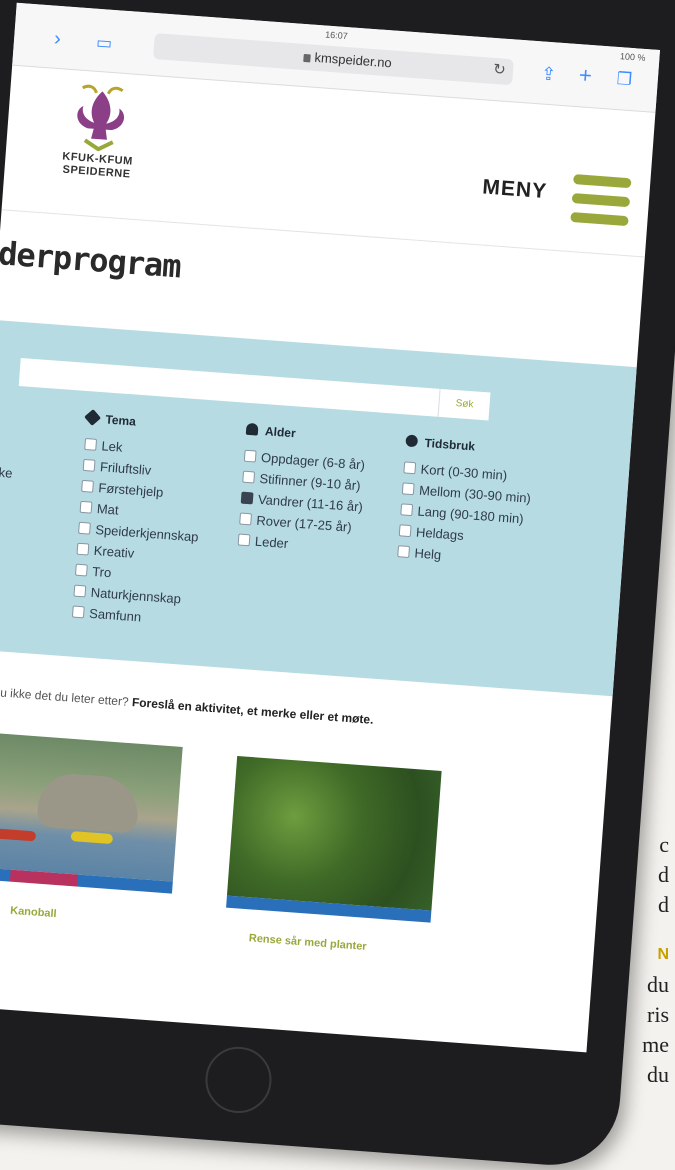 The width and height of the screenshot is (675, 1170). Describe the element at coordinates (624, 79) in the screenshot. I see `tabs-icon: ❐` at that location.